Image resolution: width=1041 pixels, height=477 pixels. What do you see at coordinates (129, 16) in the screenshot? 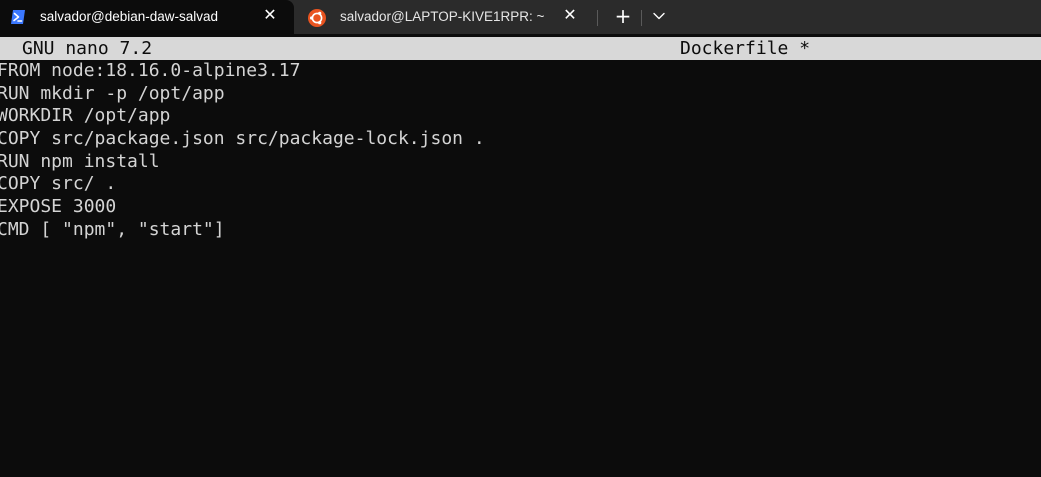
I see `tab-title: salvador@debian-daw-salvad` at bounding box center [129, 16].